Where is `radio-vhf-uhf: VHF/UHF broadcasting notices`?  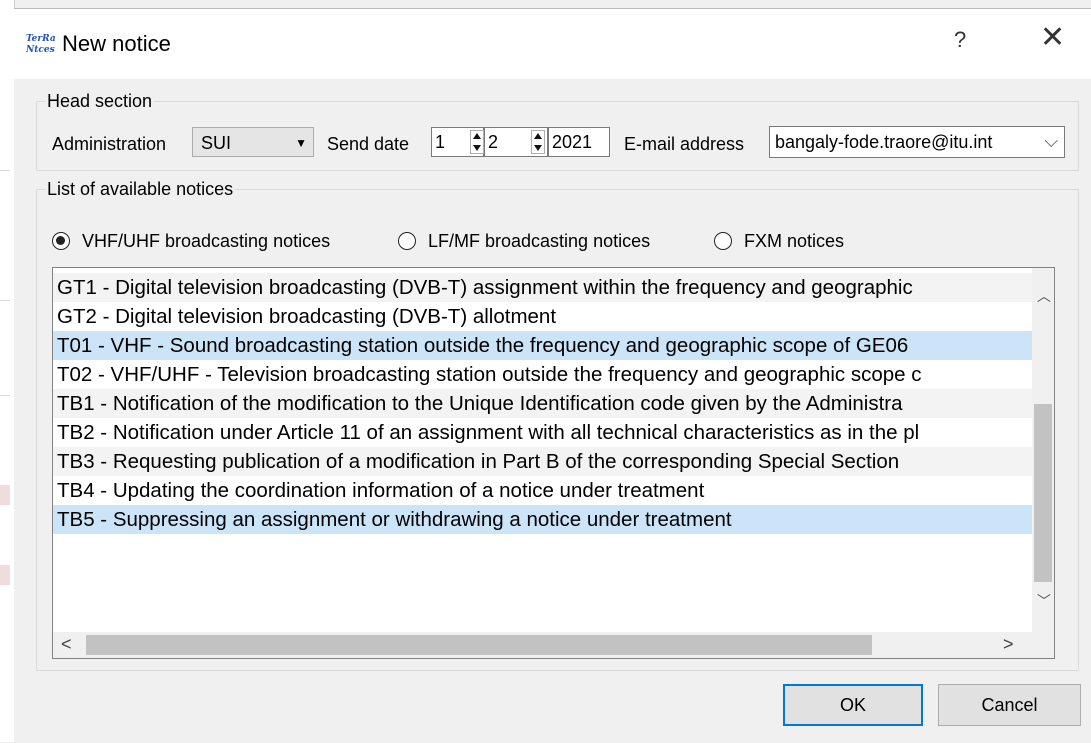 radio-vhf-uhf: VHF/UHF broadcasting notices is located at coordinates (191, 241).